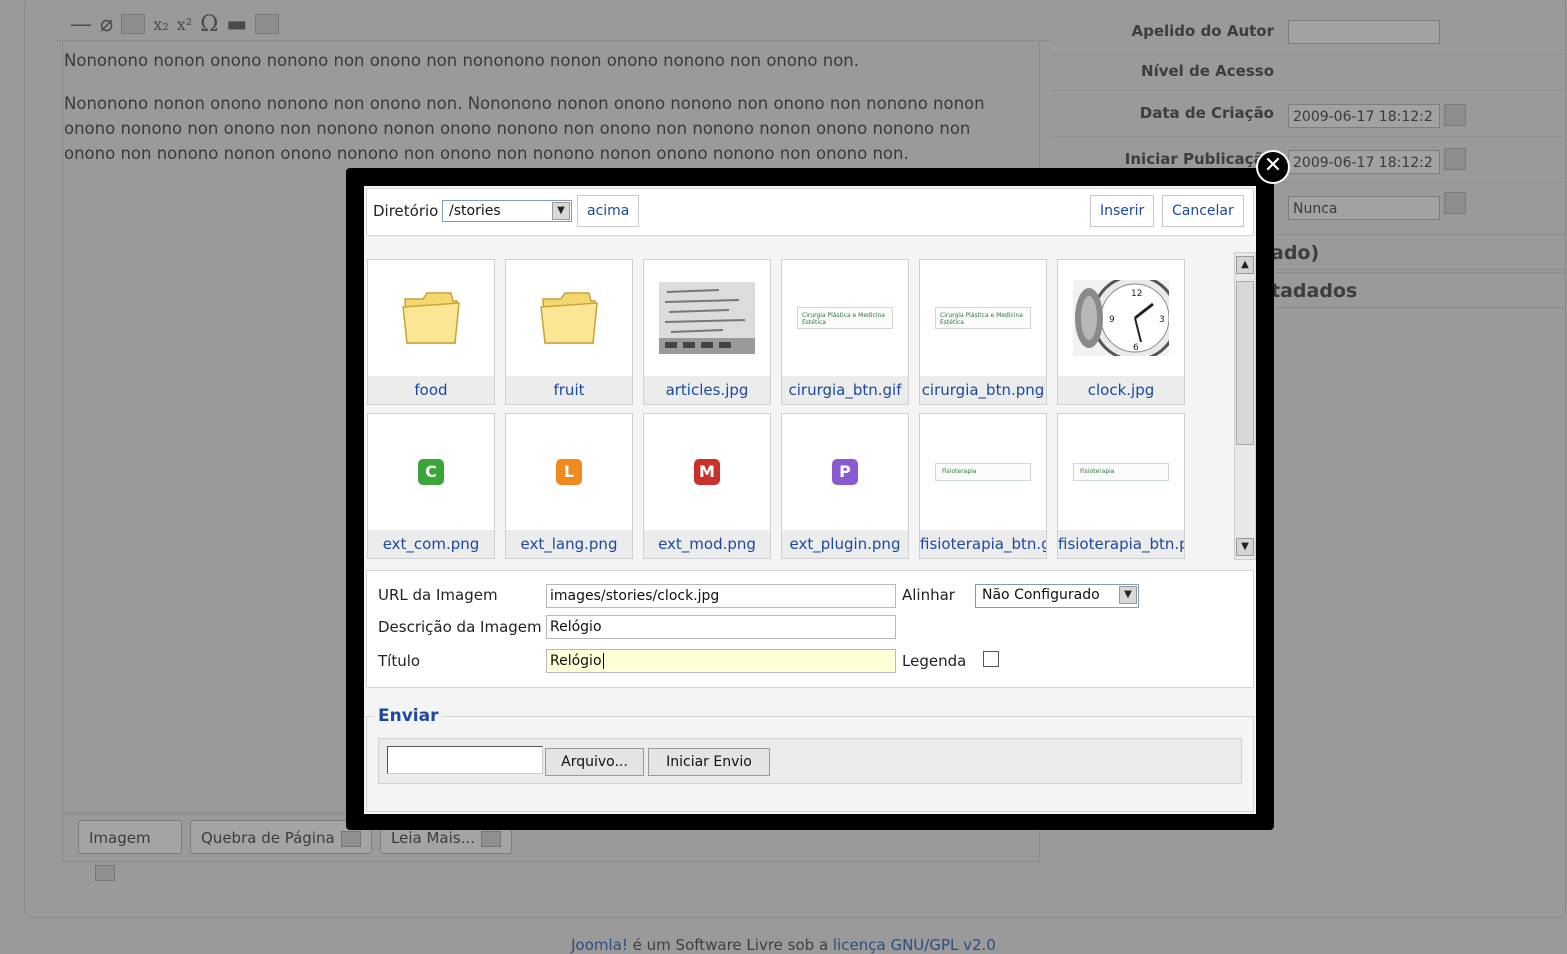  What do you see at coordinates (431, 318) in the screenshot?
I see `folder-icon` at bounding box center [431, 318].